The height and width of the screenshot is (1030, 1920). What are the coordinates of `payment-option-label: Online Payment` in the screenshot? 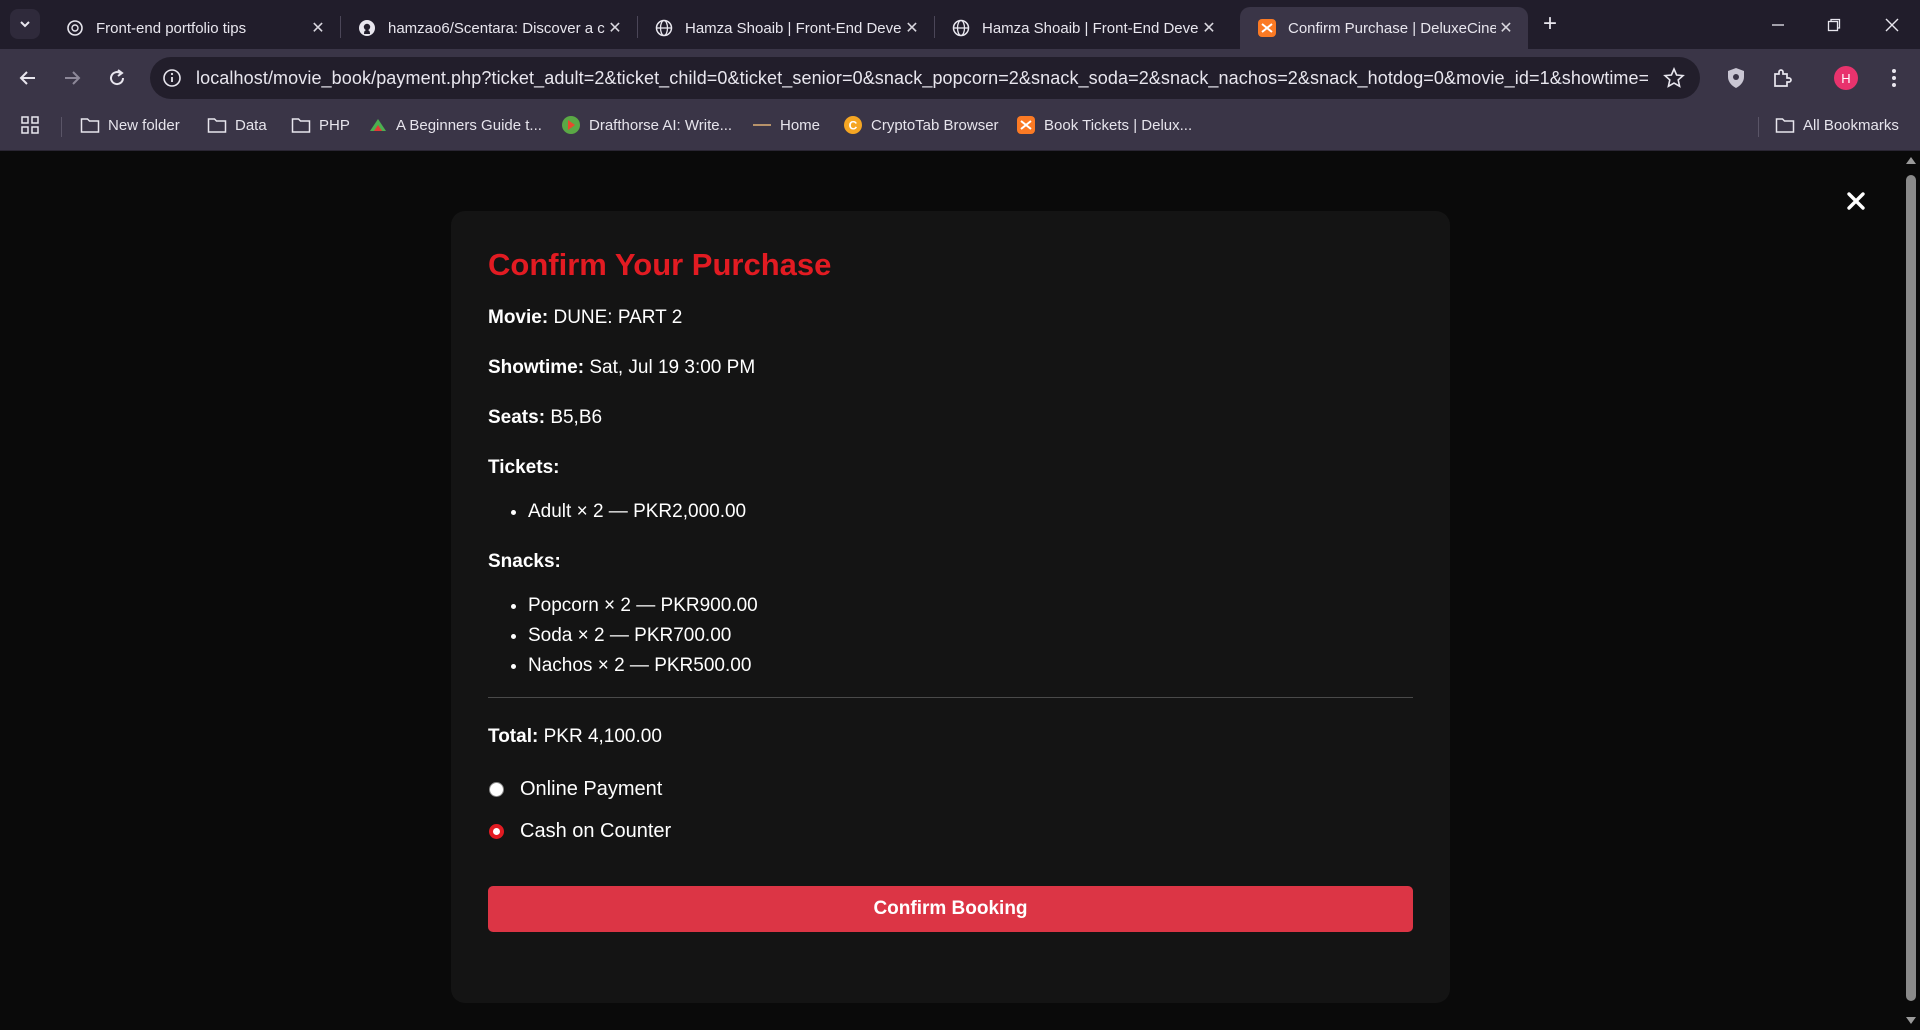 It's located at (591, 788).